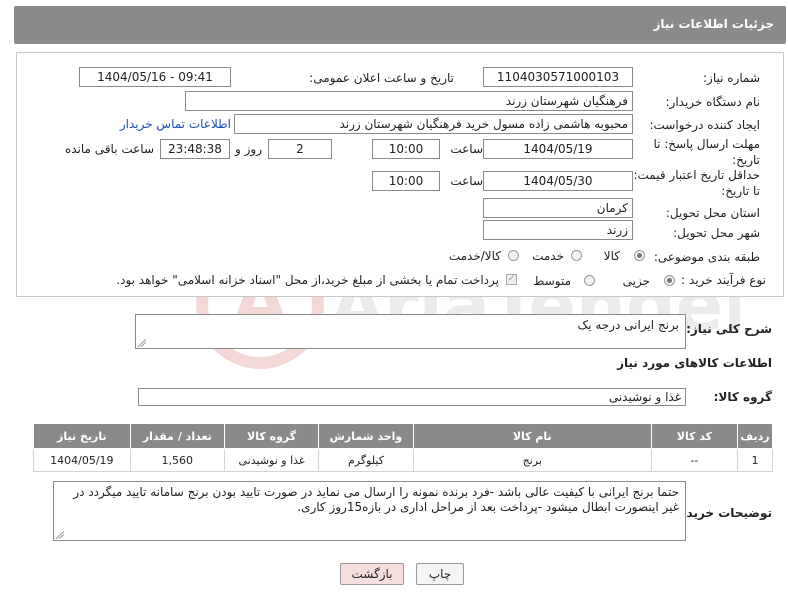 Image resolution: width=788 pixels, height=598 pixels. Describe the element at coordinates (552, 281) in the screenshot. I see `process-medium-label: متوسط` at that location.